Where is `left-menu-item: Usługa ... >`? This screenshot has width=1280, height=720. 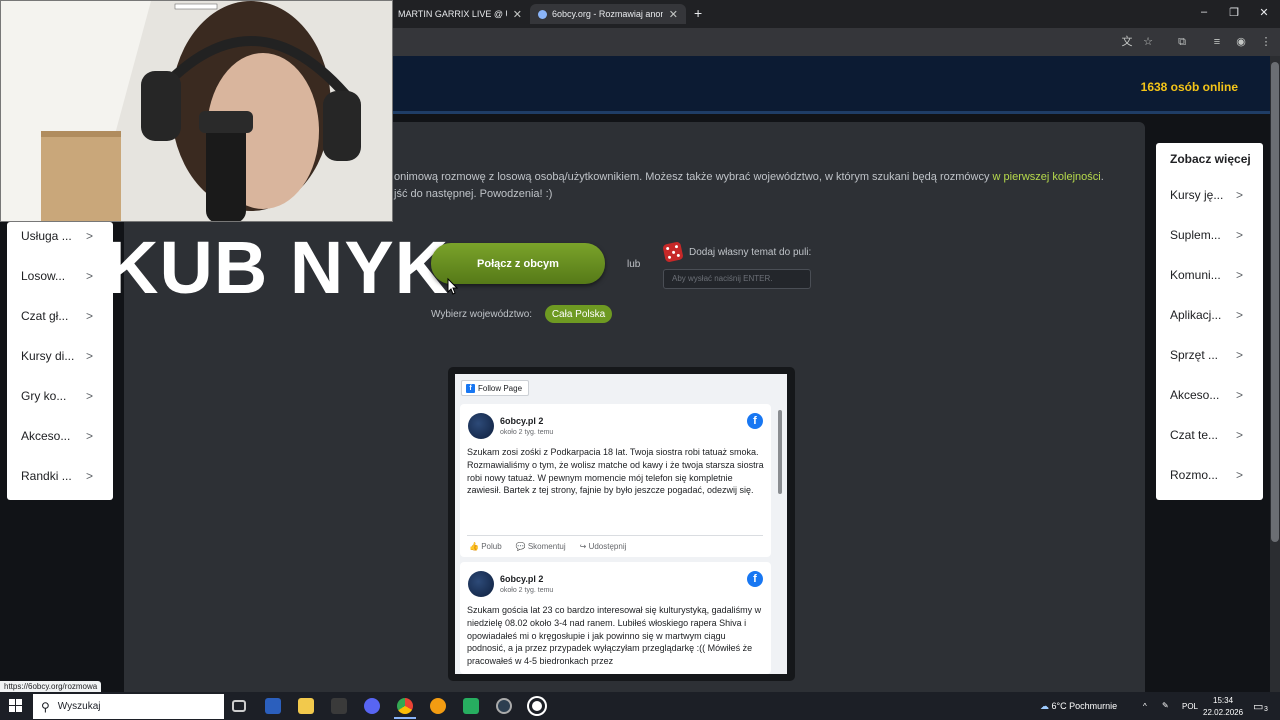
left-menu-item: Usługa ... > is located at coordinates (60, 236).